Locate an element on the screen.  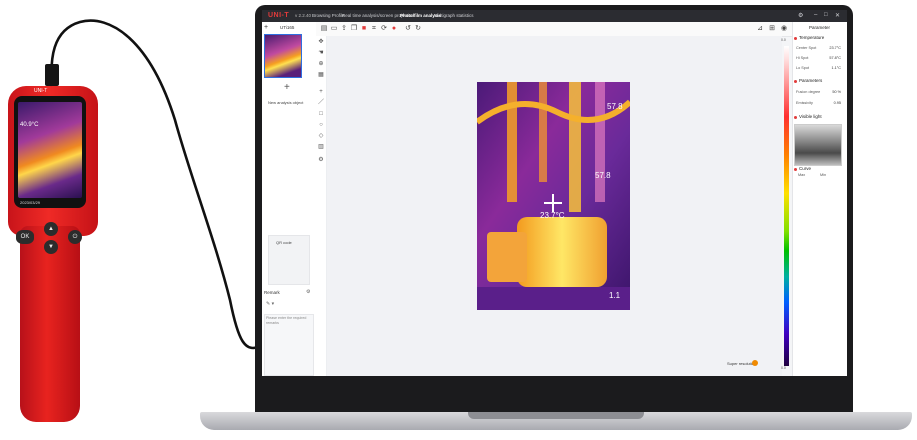
emissivity-label: Emissivity is located at coordinates (804, 103).